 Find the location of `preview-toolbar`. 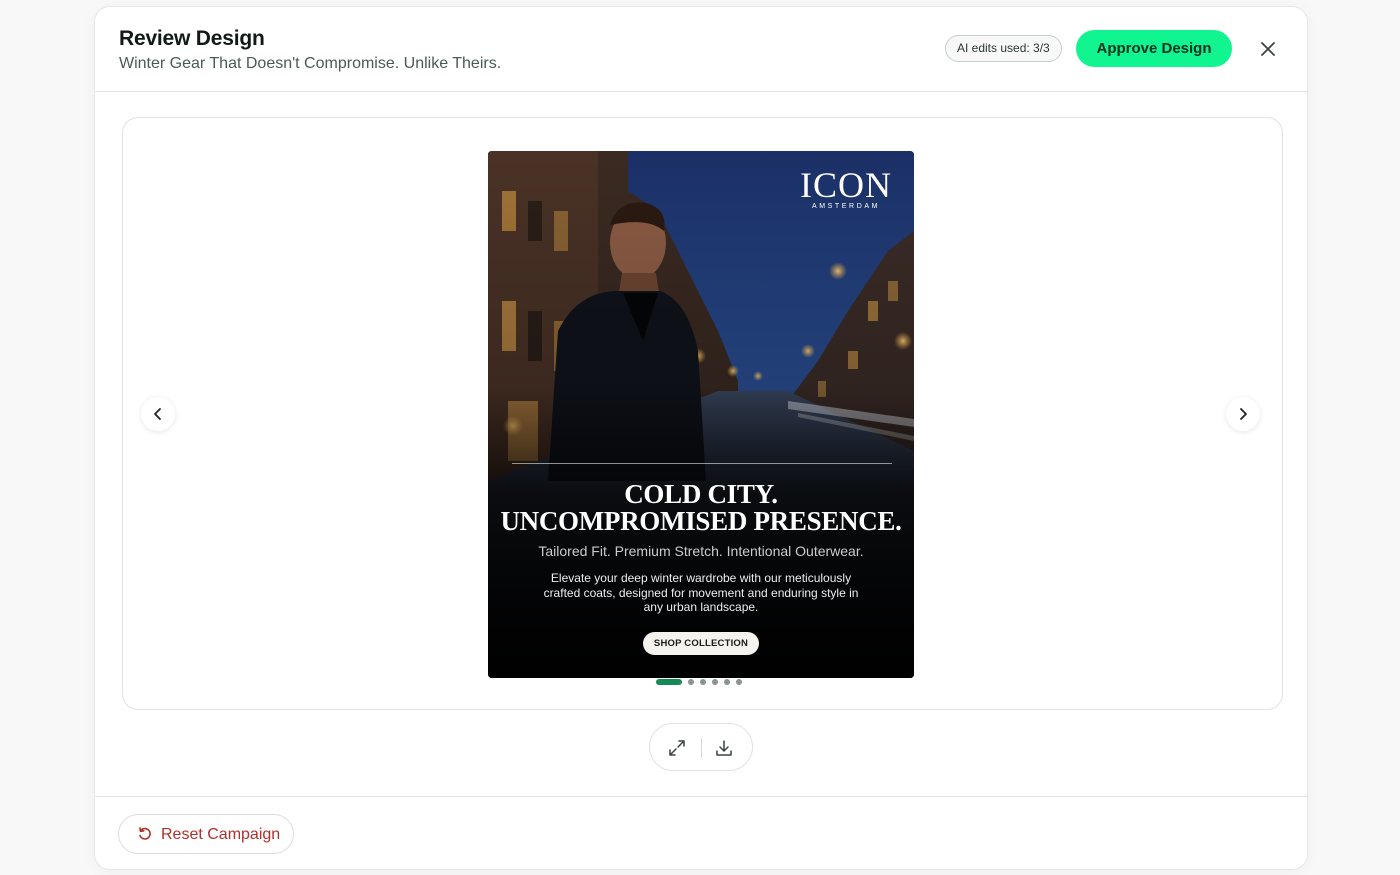

preview-toolbar is located at coordinates (701, 747).